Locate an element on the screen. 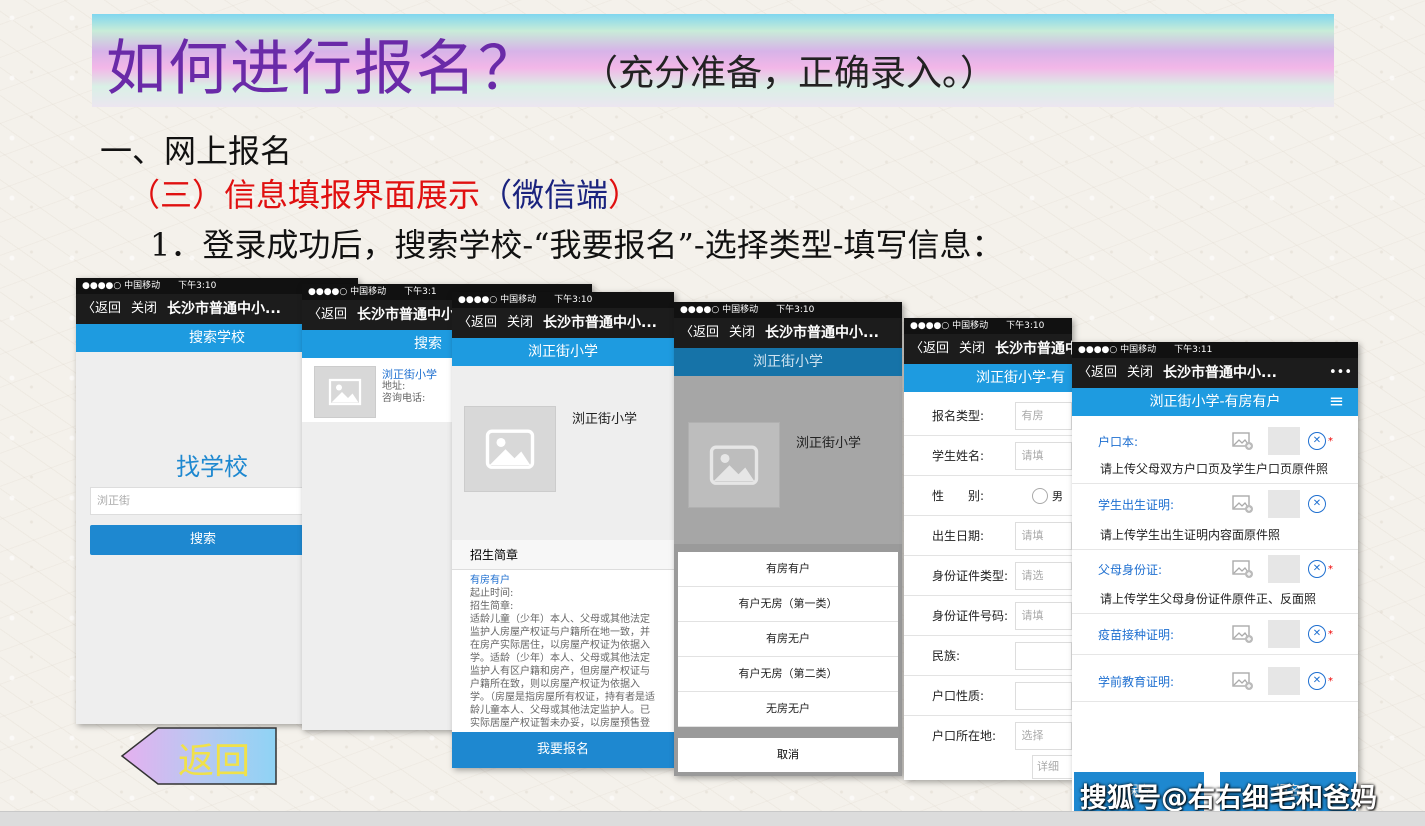  school-info-card: 浏正街小学 is located at coordinates (563, 453).